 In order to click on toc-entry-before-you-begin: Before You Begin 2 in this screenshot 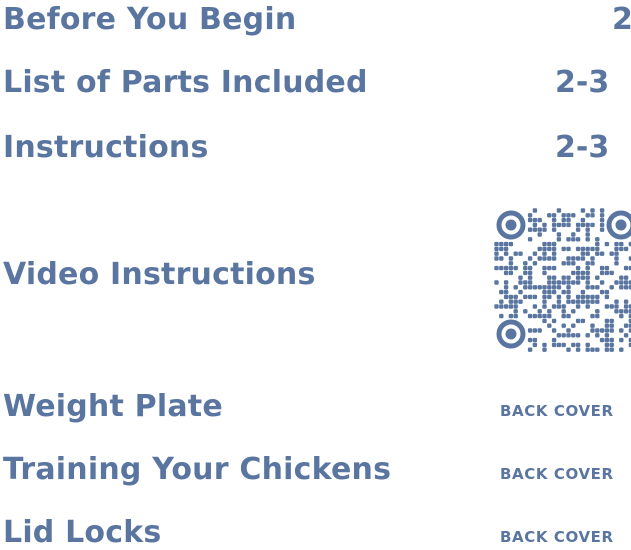, I will do `click(315, 23)`.